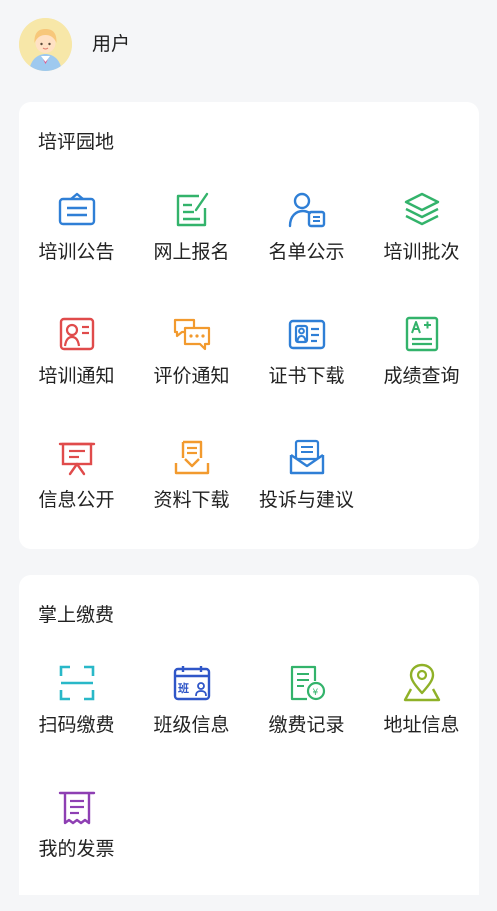 The image size is (497, 911). What do you see at coordinates (111, 44) in the screenshot?
I see `username: 用户` at bounding box center [111, 44].